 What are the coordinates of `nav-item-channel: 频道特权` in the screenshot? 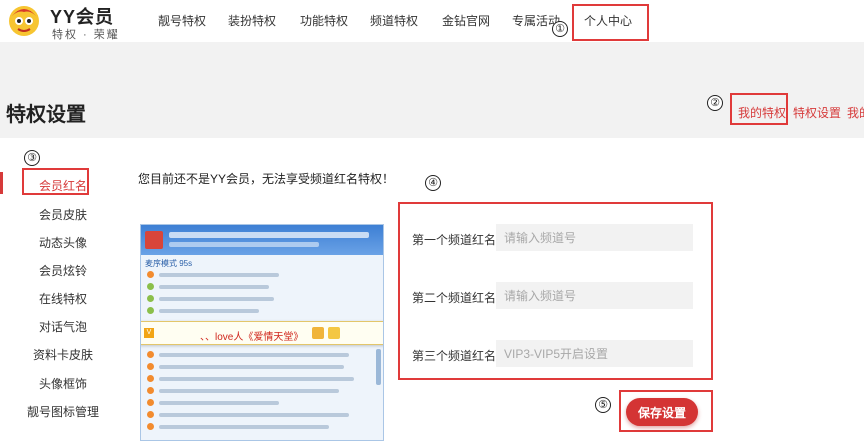 It's located at (394, 20).